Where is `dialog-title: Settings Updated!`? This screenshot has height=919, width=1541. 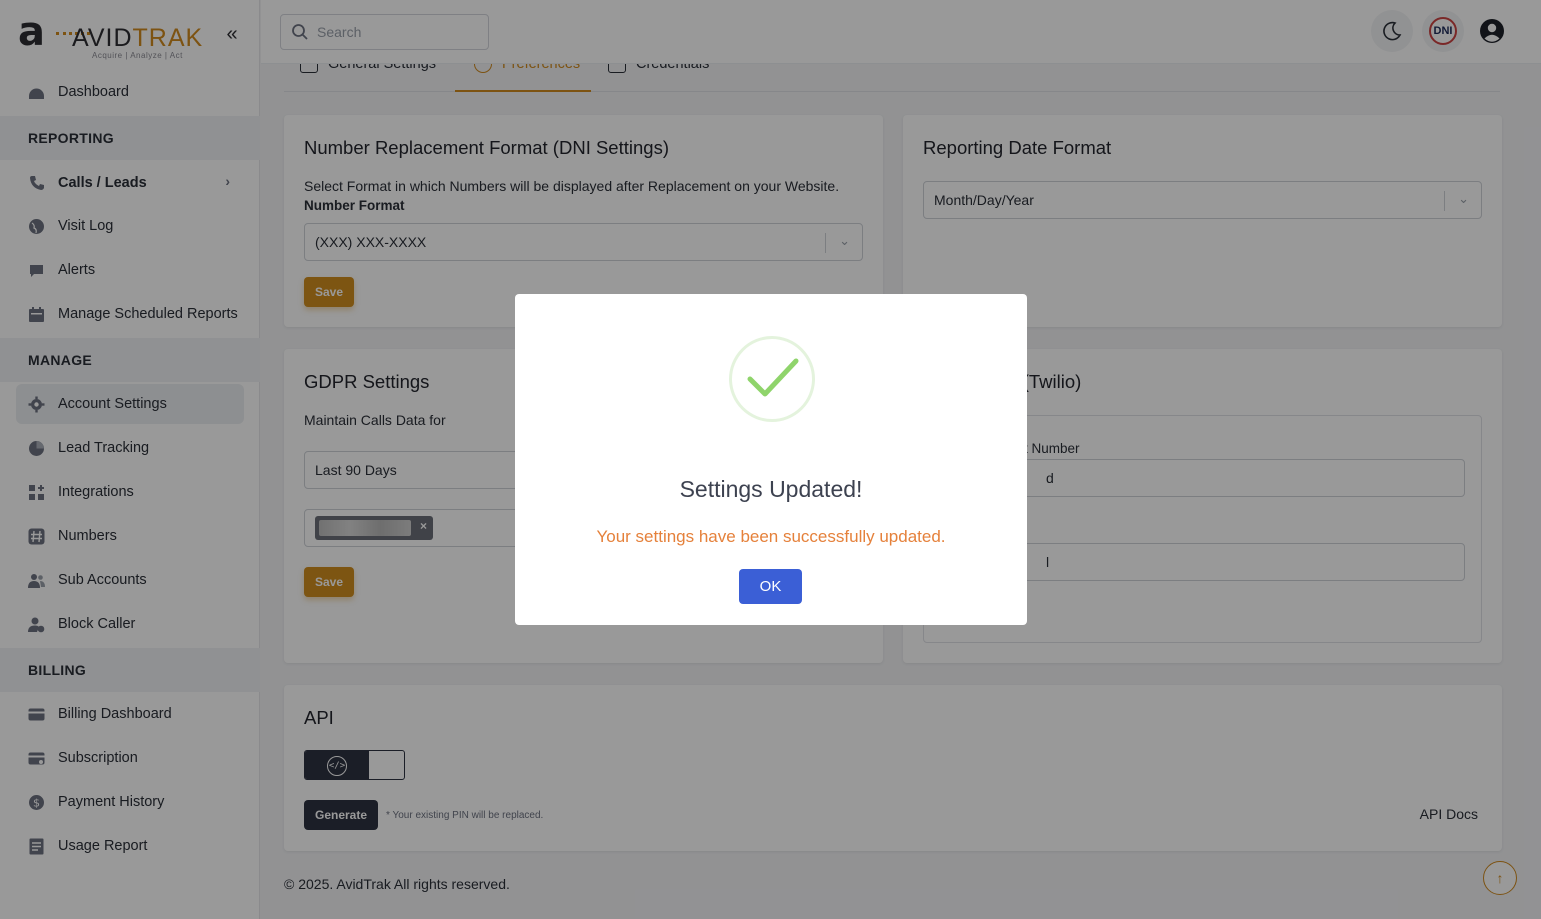 dialog-title: Settings Updated! is located at coordinates (771, 489).